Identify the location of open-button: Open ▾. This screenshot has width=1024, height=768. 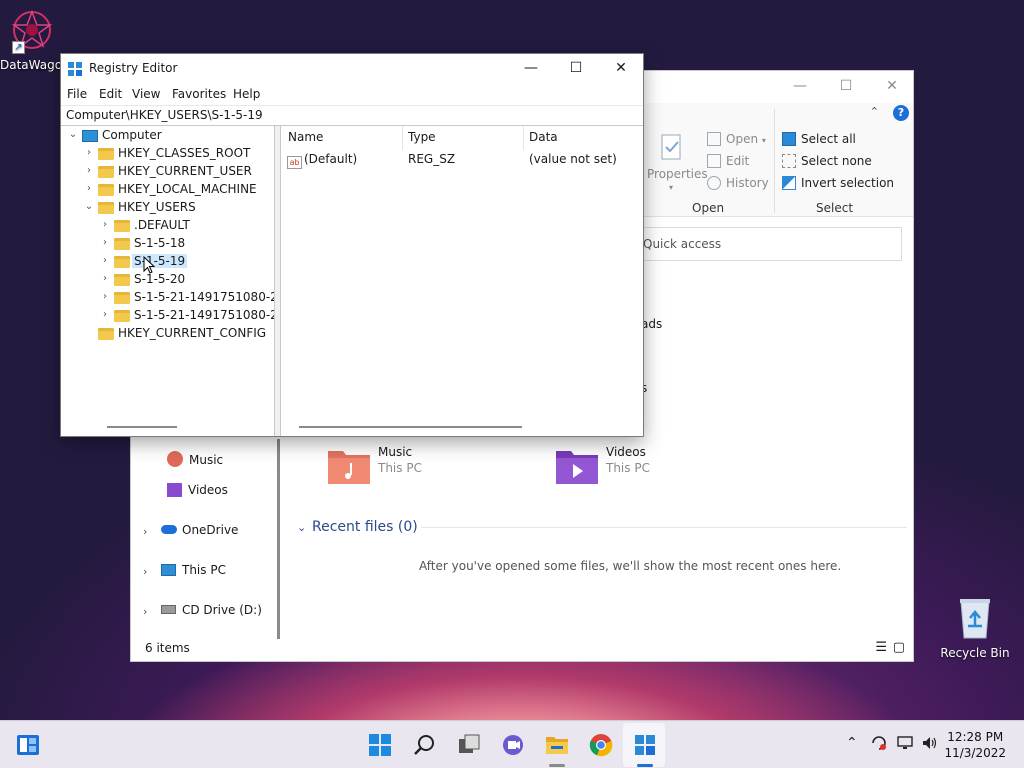
(736, 139).